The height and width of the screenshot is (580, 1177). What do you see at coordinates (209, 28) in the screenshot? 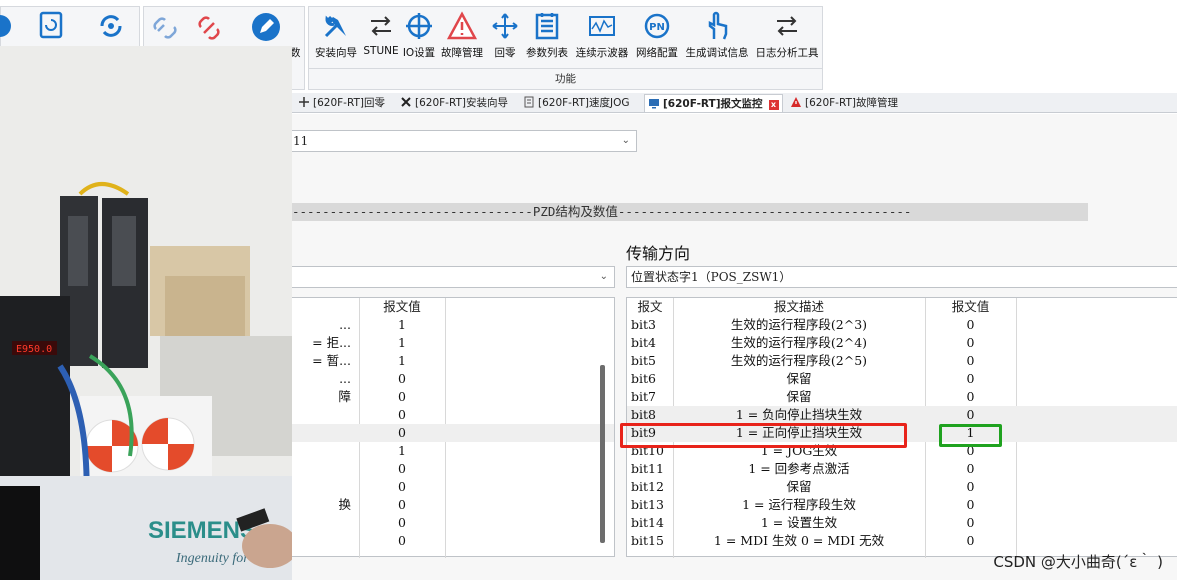
I see `unlink-icon` at bounding box center [209, 28].